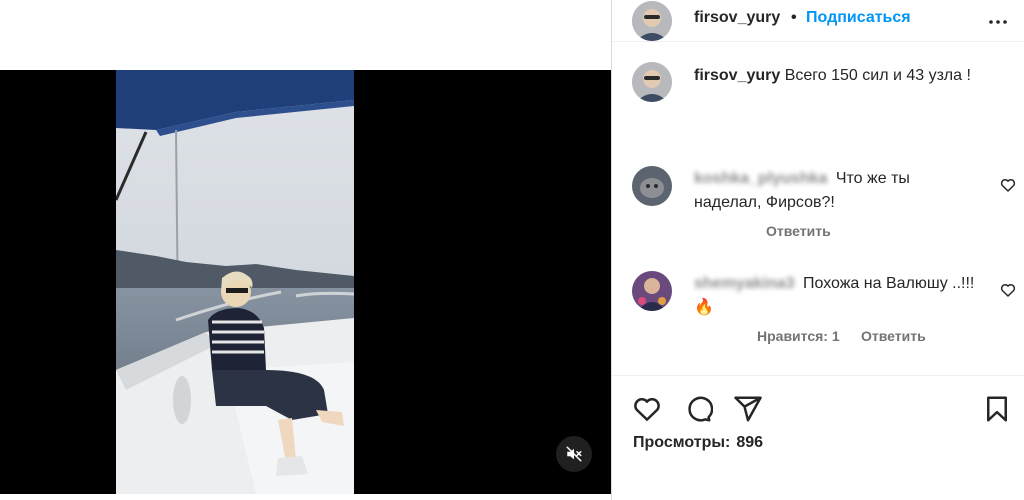 The height and width of the screenshot is (500, 1024). Describe the element at coordinates (877, 75) in the screenshot. I see `caption-body: Всего 150 сил и 43 узла !` at that location.